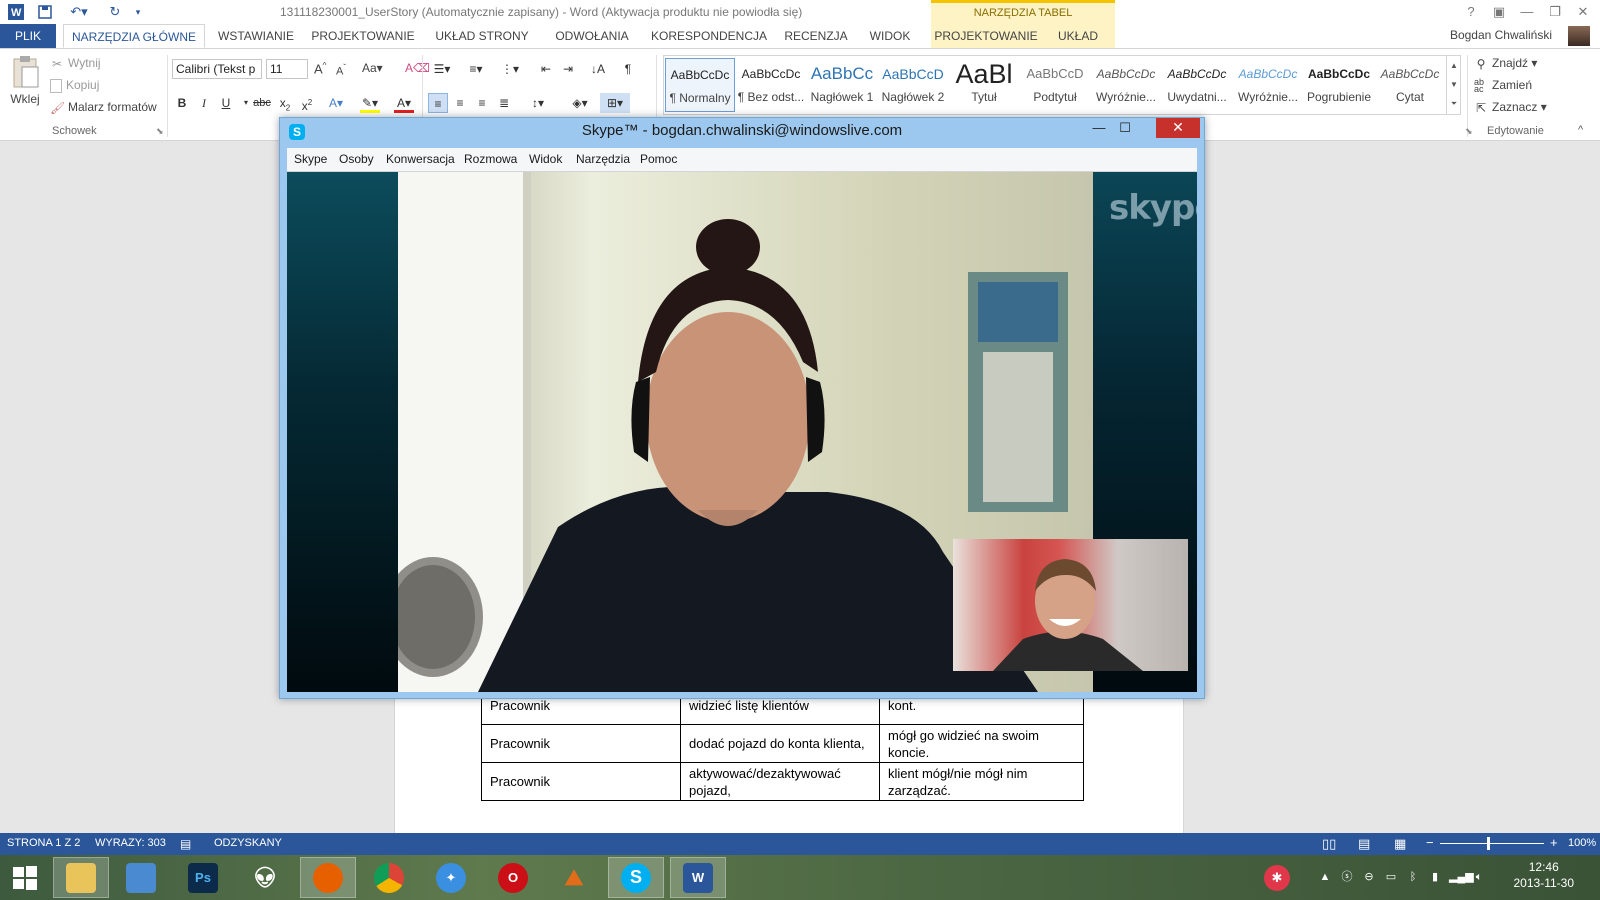 This screenshot has height=900, width=1600. Describe the element at coordinates (545, 159) in the screenshot. I see `menu-view: Widok` at that location.